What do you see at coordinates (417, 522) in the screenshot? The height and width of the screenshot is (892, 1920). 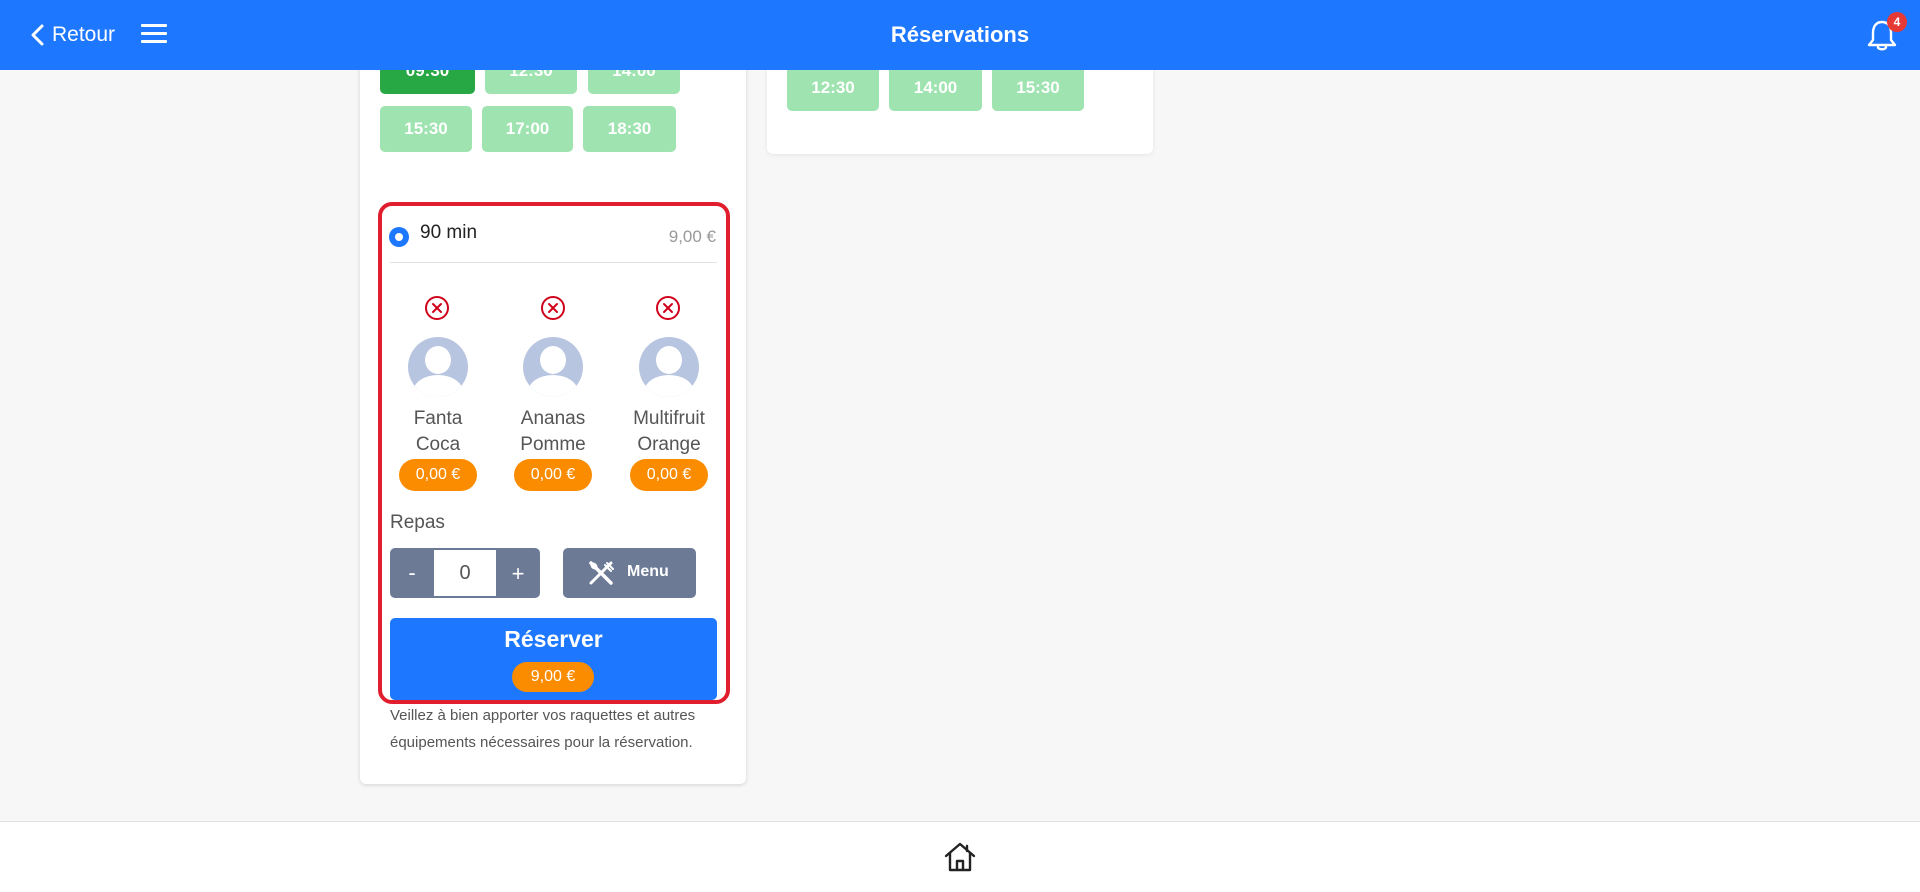 I see `meals-label: Repas` at bounding box center [417, 522].